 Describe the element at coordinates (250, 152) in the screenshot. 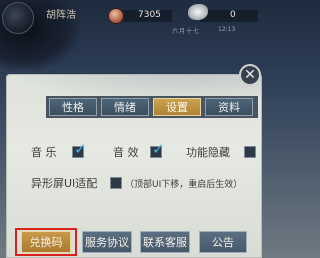

I see `hide-features-checkbox` at that location.